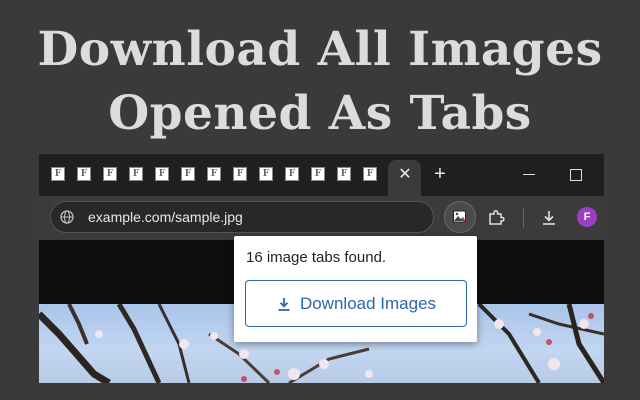 The image size is (640, 400). Describe the element at coordinates (576, 175) in the screenshot. I see `maximize-icon` at that location.